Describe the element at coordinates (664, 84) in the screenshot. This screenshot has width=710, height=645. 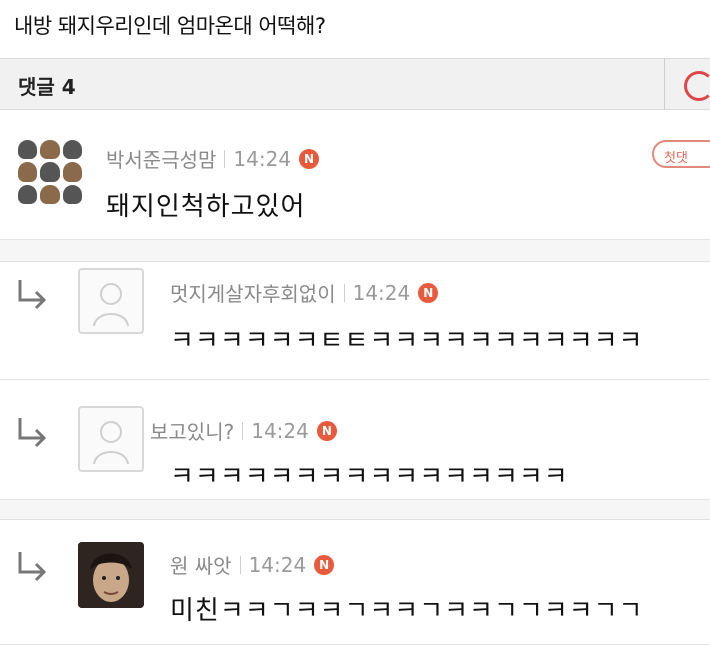
I see `bar-divider` at that location.